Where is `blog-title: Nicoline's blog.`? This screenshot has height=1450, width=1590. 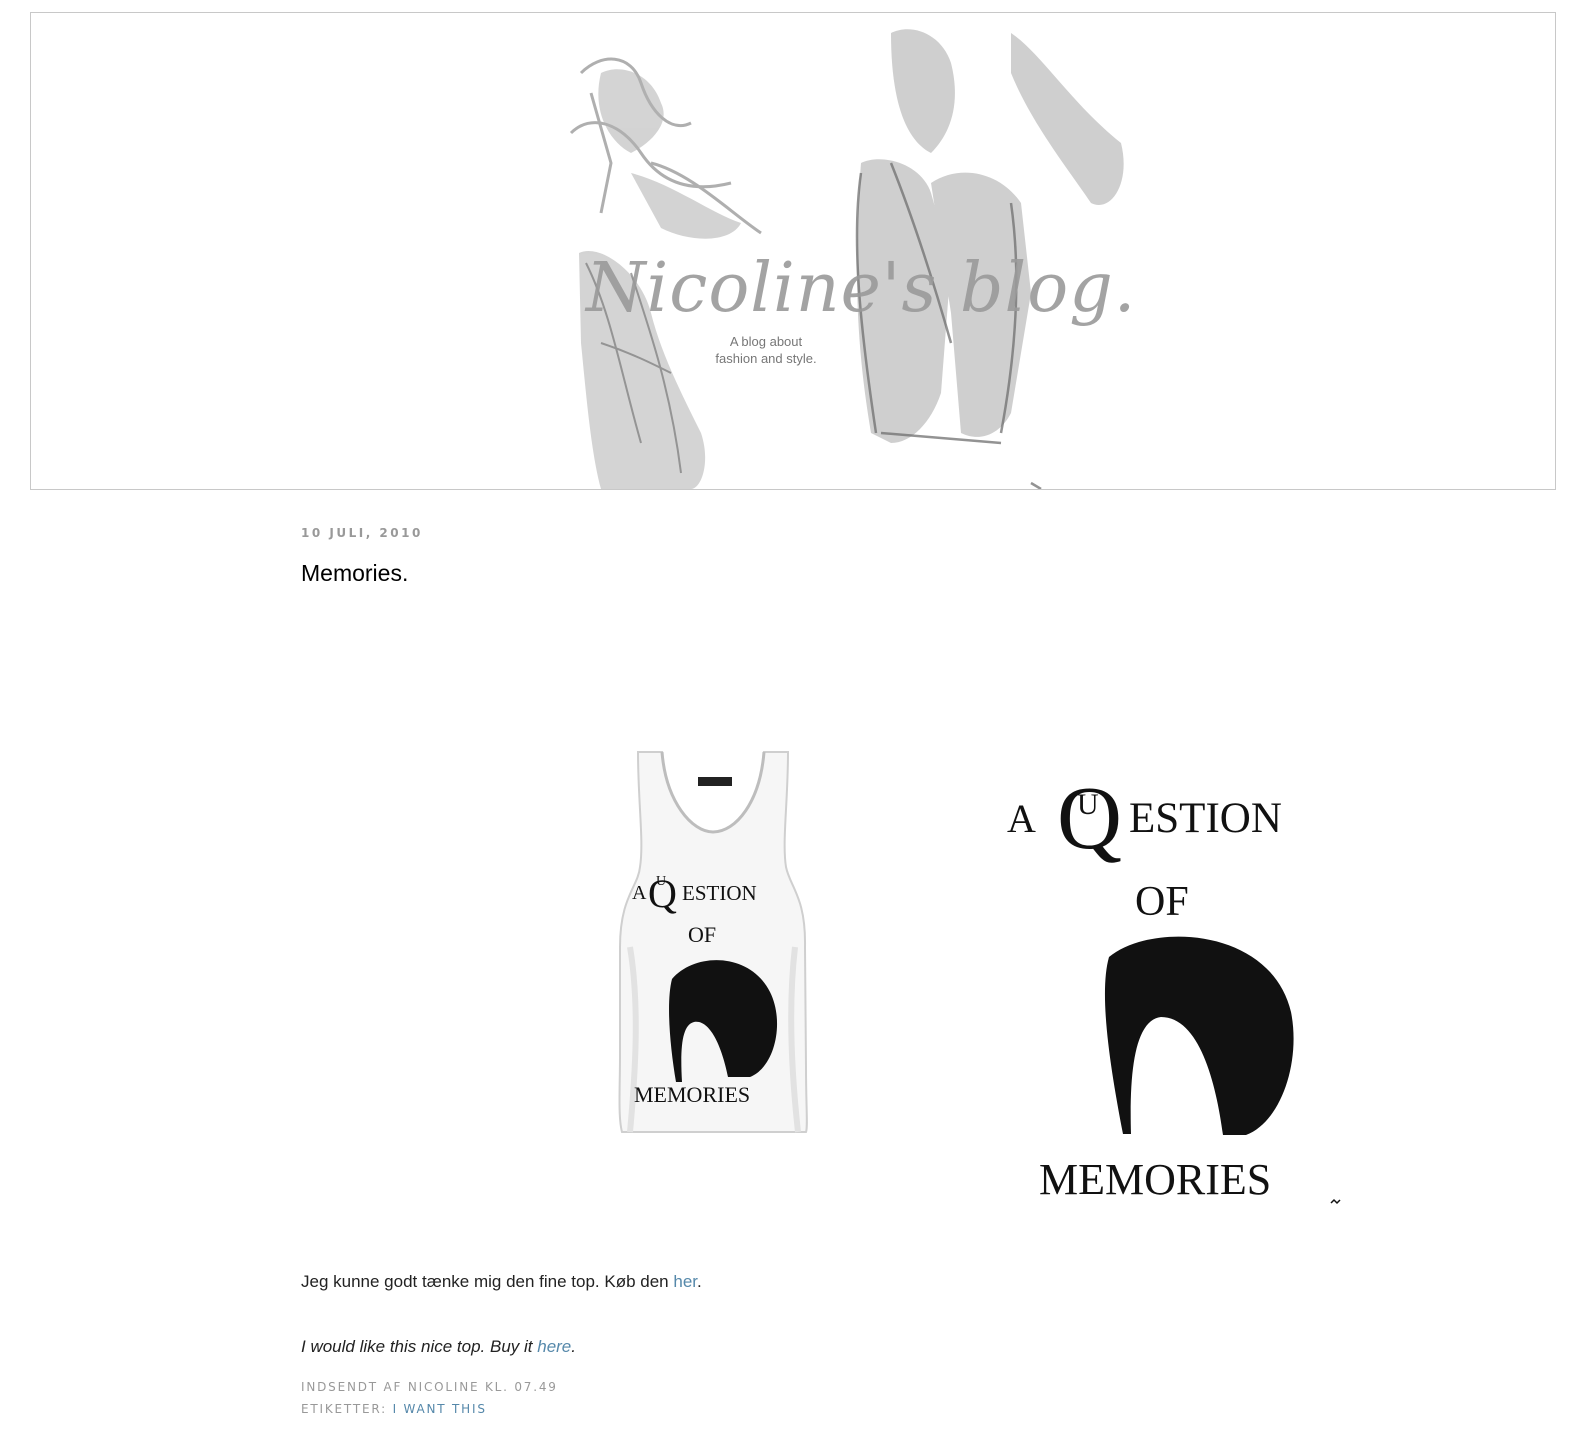 blog-title: Nicoline's blog. is located at coordinates (861, 288).